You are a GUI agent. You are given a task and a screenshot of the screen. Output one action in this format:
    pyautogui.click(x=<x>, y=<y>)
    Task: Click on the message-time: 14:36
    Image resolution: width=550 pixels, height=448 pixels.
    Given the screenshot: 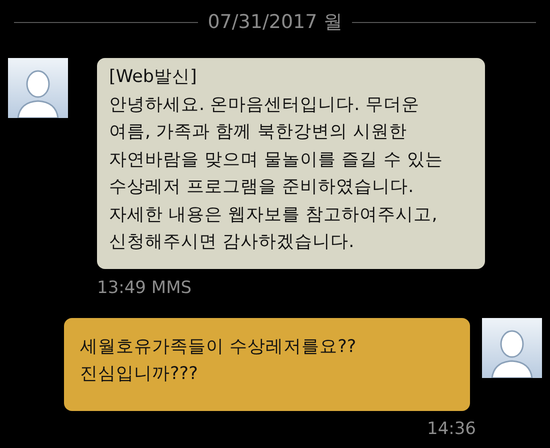 What is the action you would take?
    pyautogui.click(x=451, y=428)
    